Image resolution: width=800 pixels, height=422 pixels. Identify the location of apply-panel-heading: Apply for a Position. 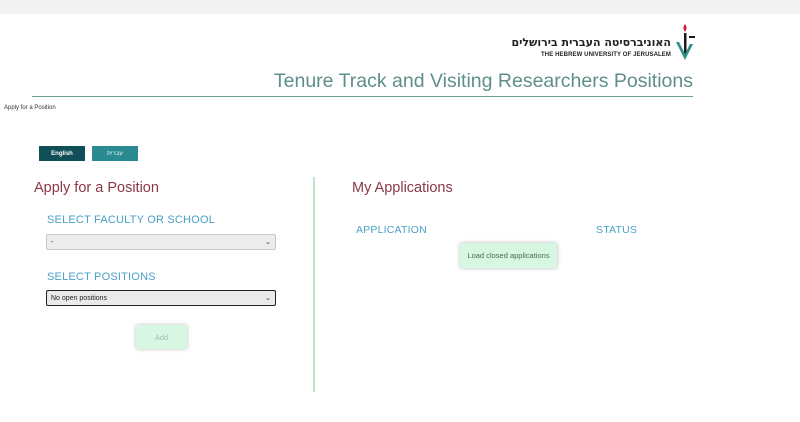
(96, 188).